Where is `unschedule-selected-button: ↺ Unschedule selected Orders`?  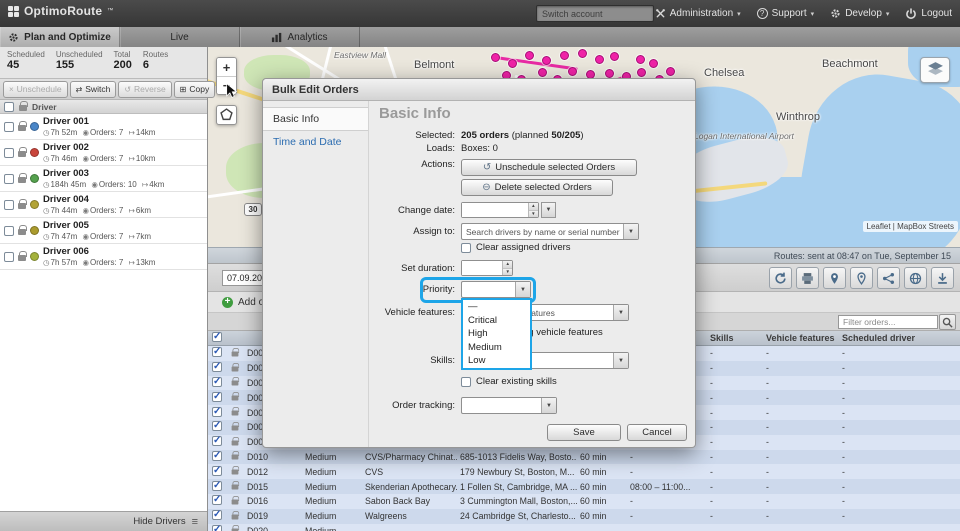 unschedule-selected-button: ↺ Unschedule selected Orders is located at coordinates (549, 167).